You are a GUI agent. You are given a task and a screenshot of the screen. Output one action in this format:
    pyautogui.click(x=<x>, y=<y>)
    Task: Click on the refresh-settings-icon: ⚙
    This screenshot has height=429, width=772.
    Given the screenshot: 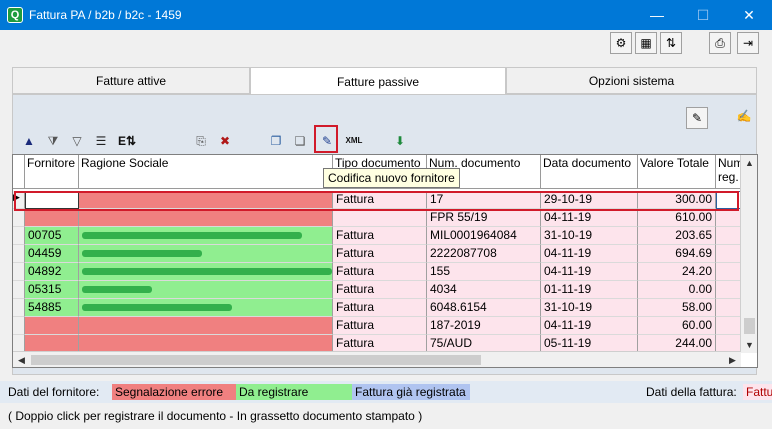 What is the action you would take?
    pyautogui.click(x=621, y=43)
    